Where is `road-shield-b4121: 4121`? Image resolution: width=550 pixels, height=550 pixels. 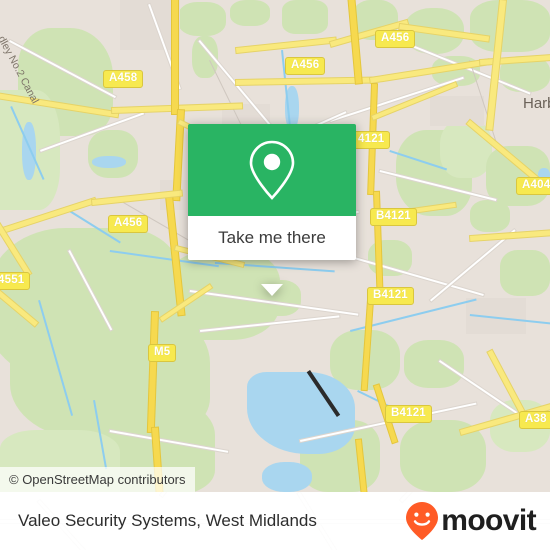 road-shield-b4121: 4121 is located at coordinates (371, 140).